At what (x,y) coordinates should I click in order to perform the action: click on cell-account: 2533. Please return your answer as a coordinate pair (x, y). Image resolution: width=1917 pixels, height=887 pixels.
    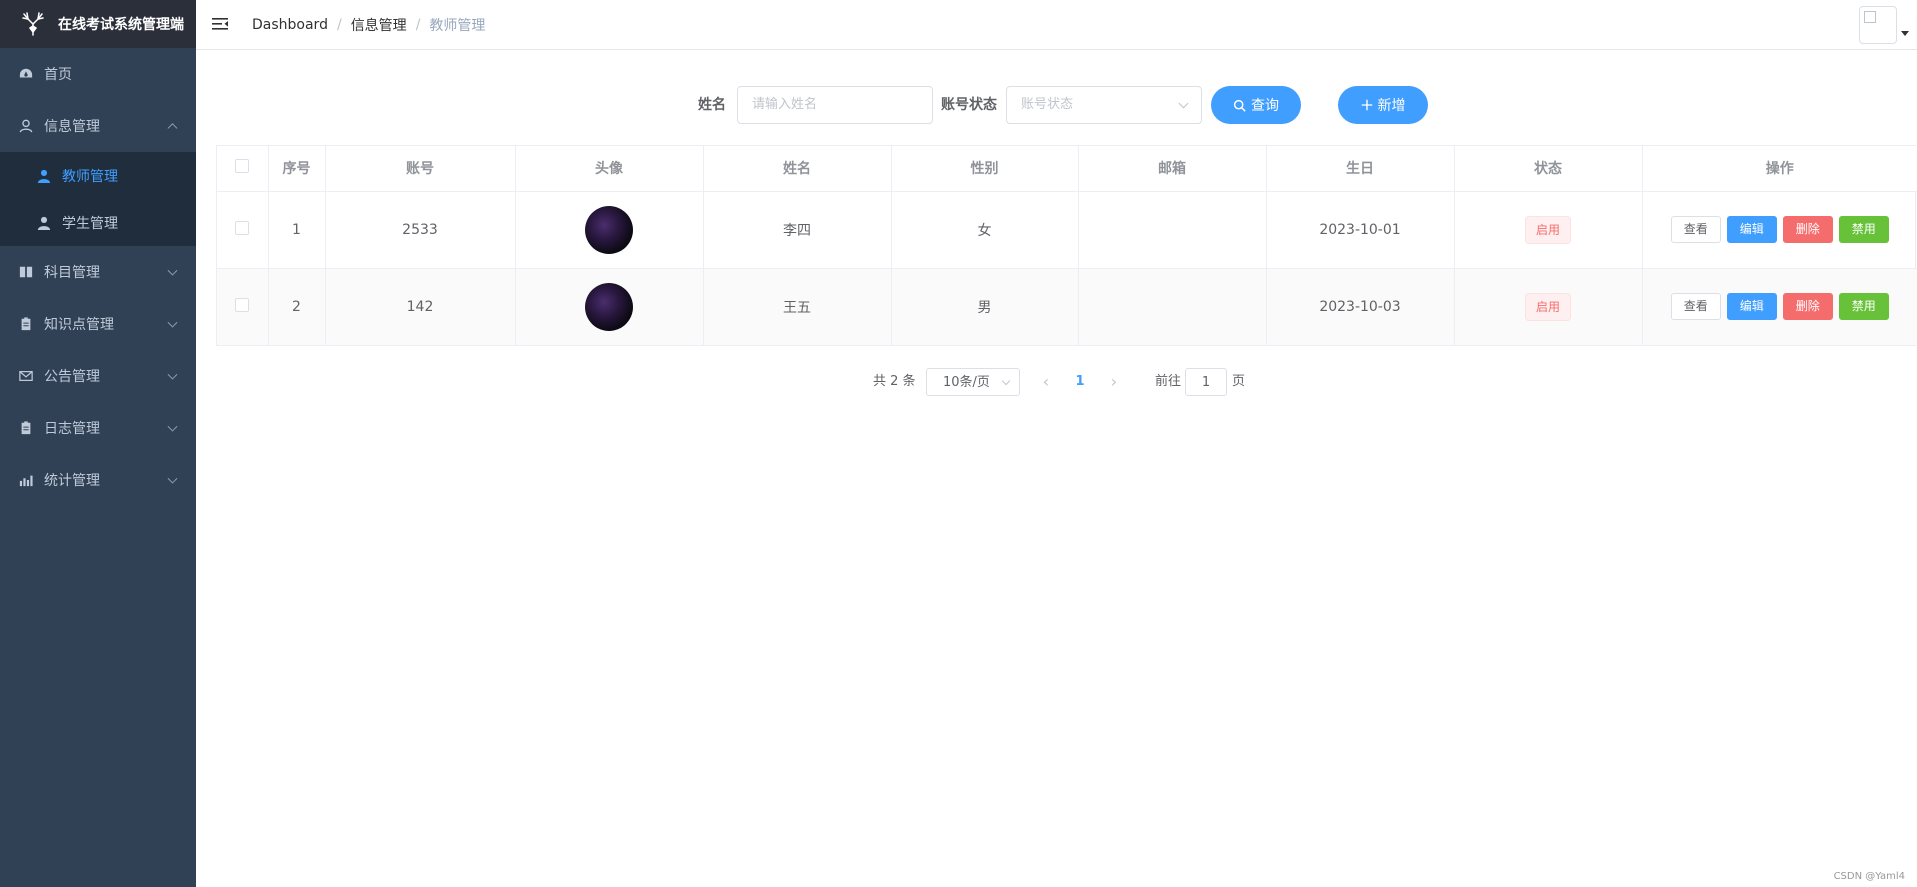
    Looking at the image, I should click on (420, 230).